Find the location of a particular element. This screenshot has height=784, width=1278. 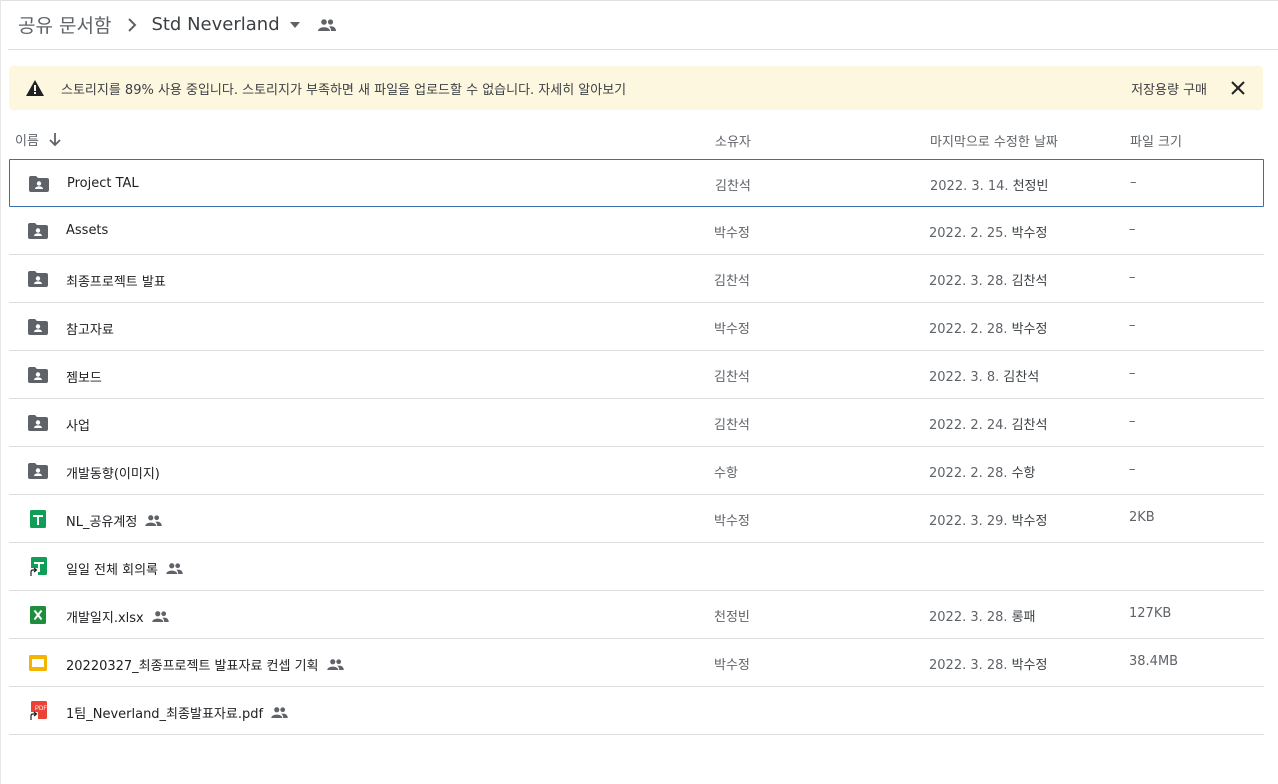

file-name: 사업 is located at coordinates (78, 424).